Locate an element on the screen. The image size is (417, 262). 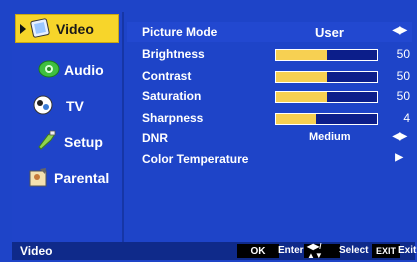
sharpness-slider is located at coordinates (326, 119).